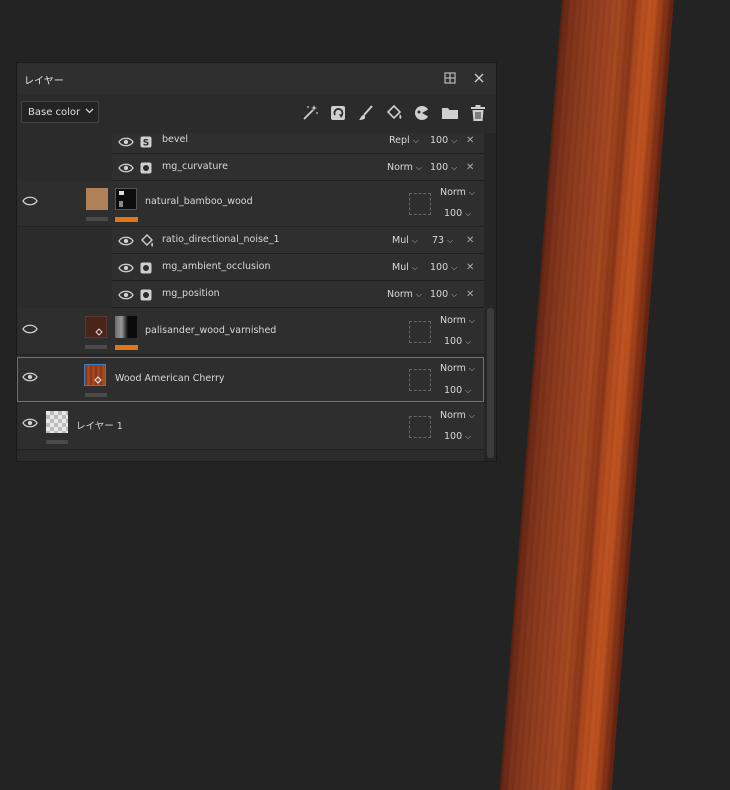 This screenshot has width=730, height=790. I want to click on magic-wand-icon, so click(310, 113).